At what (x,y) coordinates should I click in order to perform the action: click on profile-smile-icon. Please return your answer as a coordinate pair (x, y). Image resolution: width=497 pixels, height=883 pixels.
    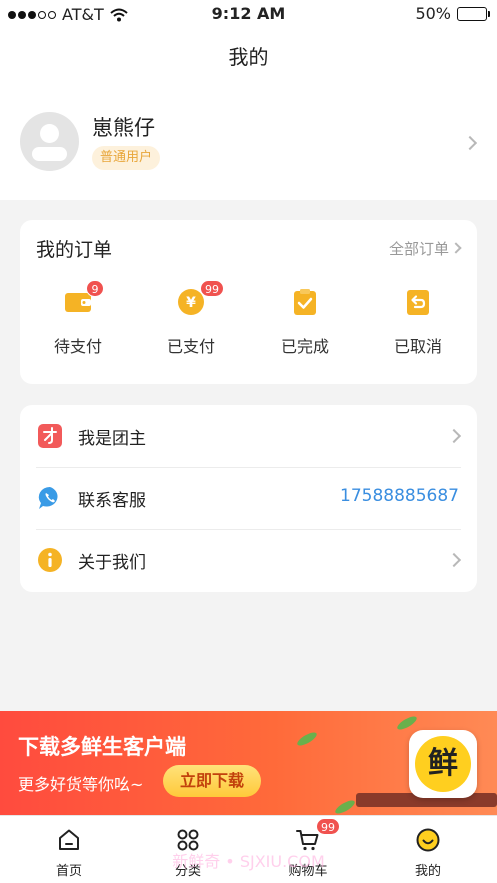
    Looking at the image, I should click on (428, 840).